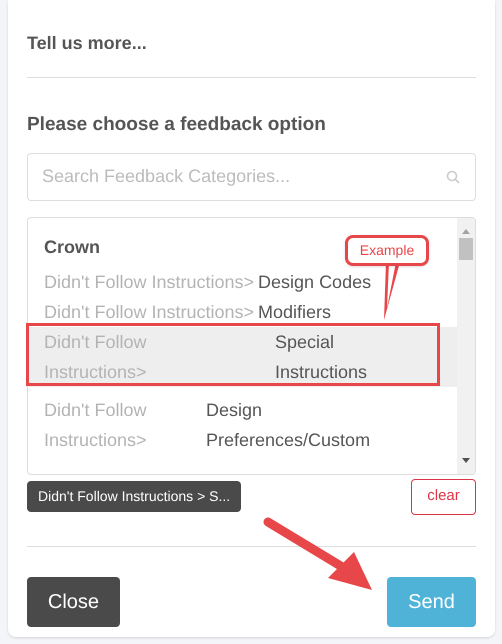  Describe the element at coordinates (295, 312) in the screenshot. I see `category-name: Modifiers` at that location.